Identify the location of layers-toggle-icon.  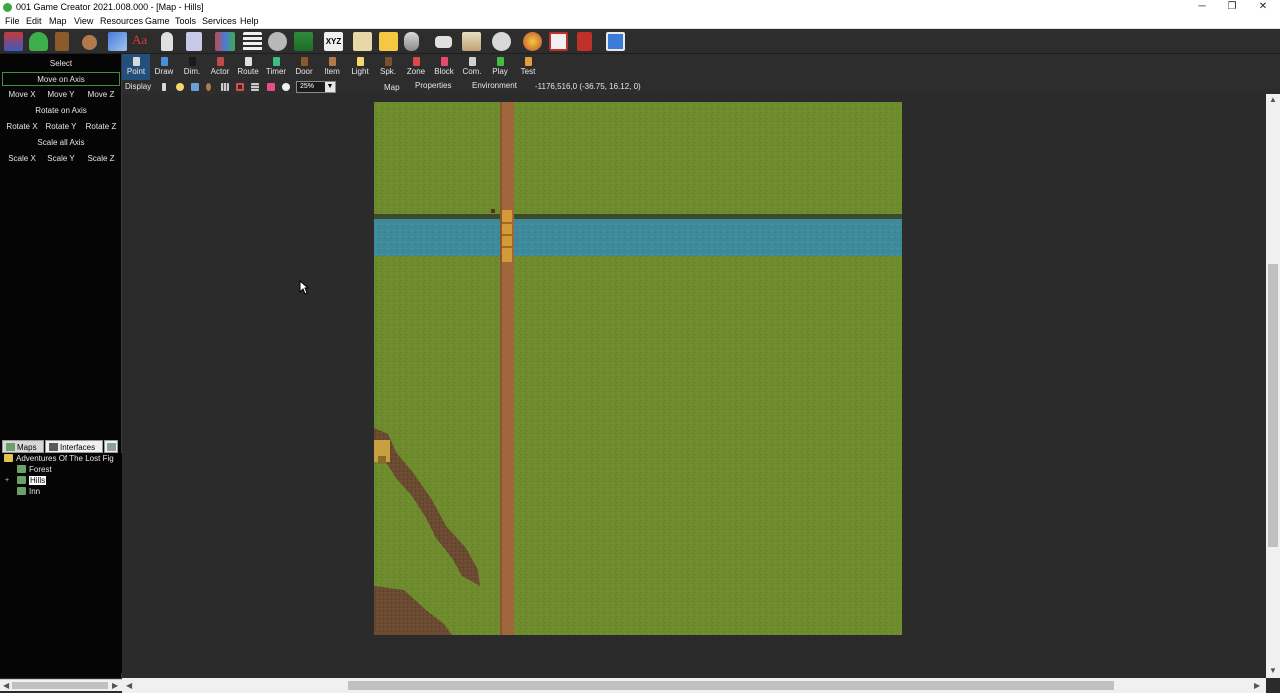
(255, 87).